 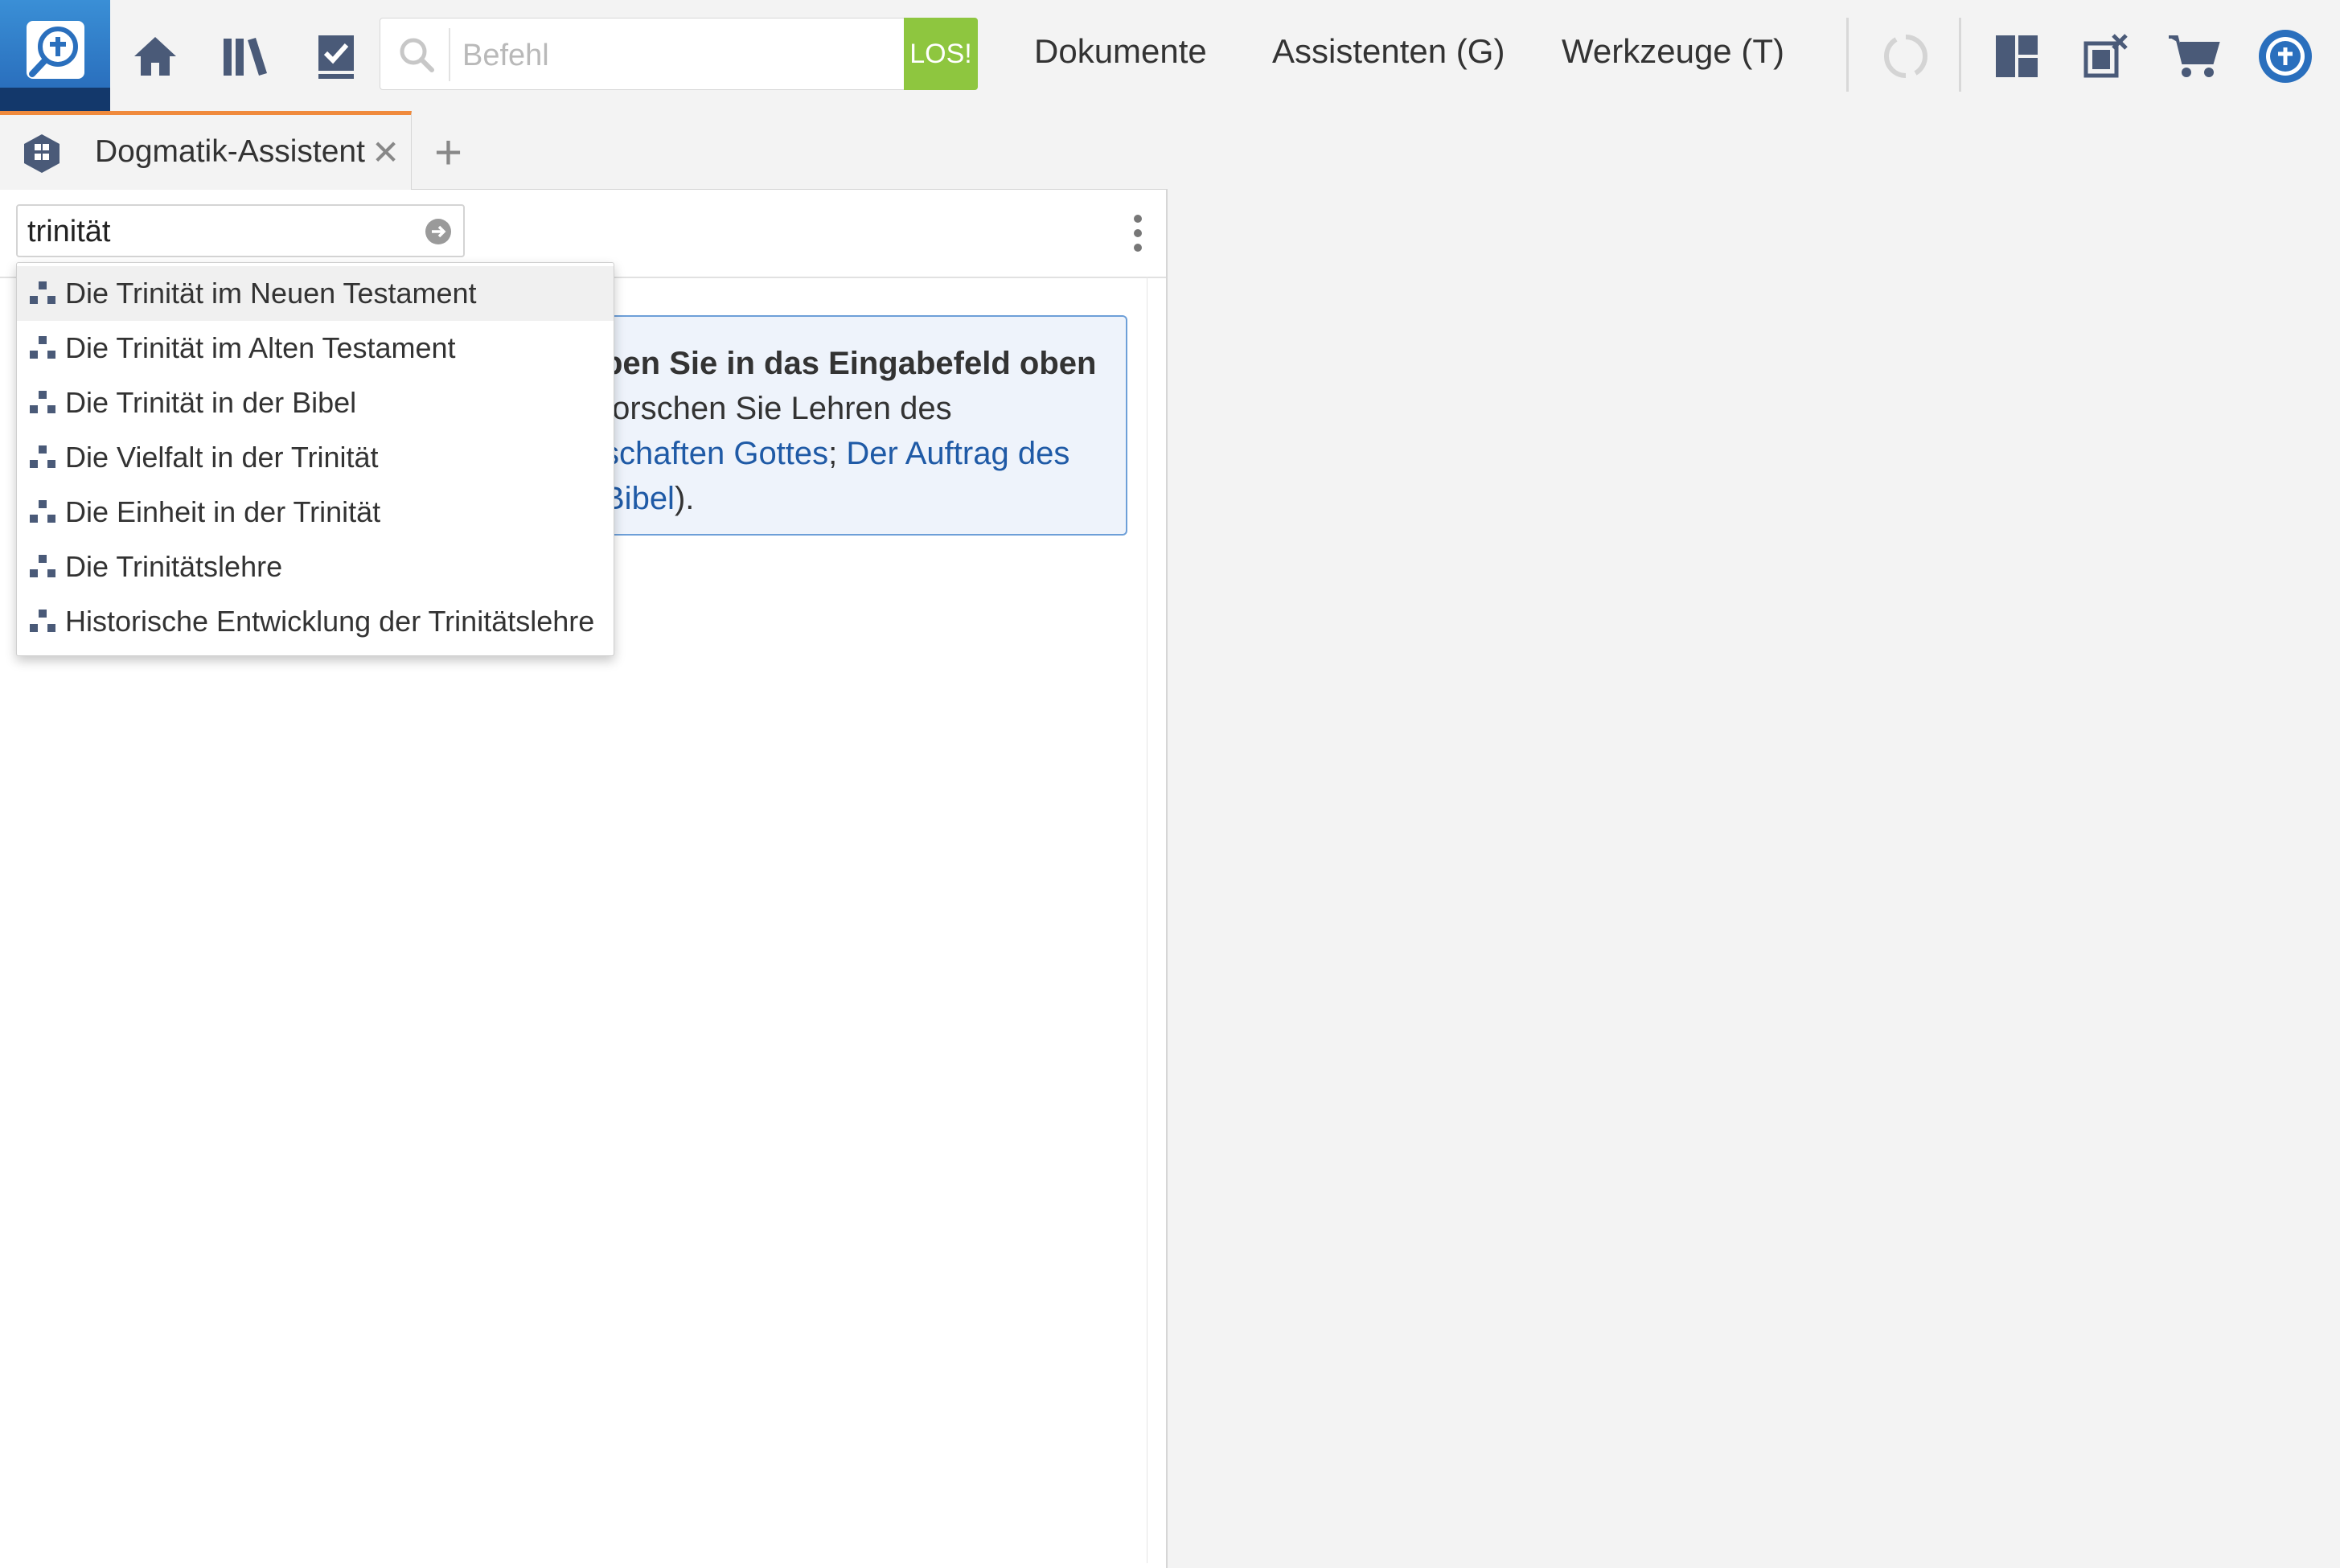 I want to click on cart-button, so click(x=2193, y=56).